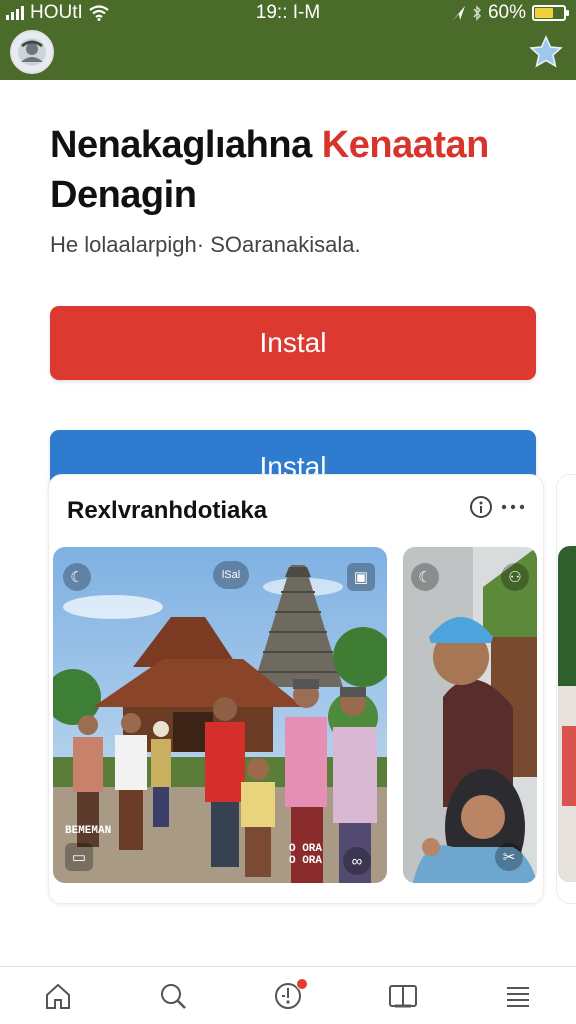  What do you see at coordinates (167, 510) in the screenshot?
I see `card-title: Rexlvranhdotiaka` at bounding box center [167, 510].